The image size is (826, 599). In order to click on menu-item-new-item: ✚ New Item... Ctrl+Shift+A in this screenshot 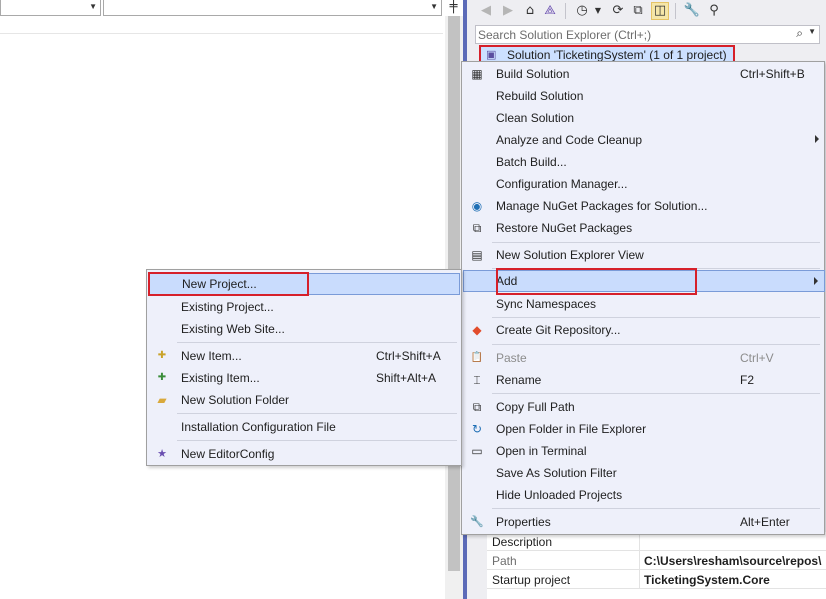, I will do `click(305, 356)`.